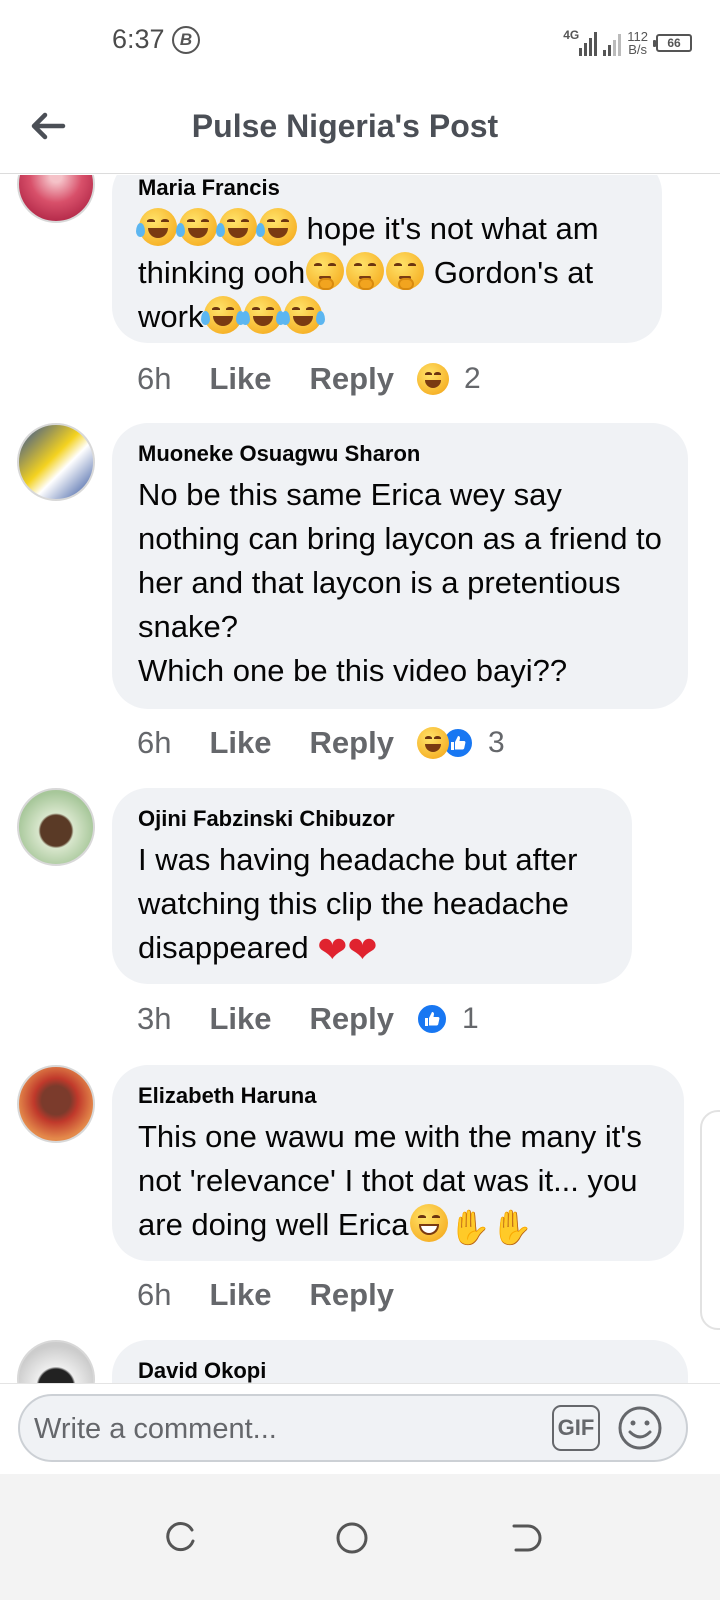 The image size is (720, 1600). I want to click on reactions-summary: 3, so click(460, 743).